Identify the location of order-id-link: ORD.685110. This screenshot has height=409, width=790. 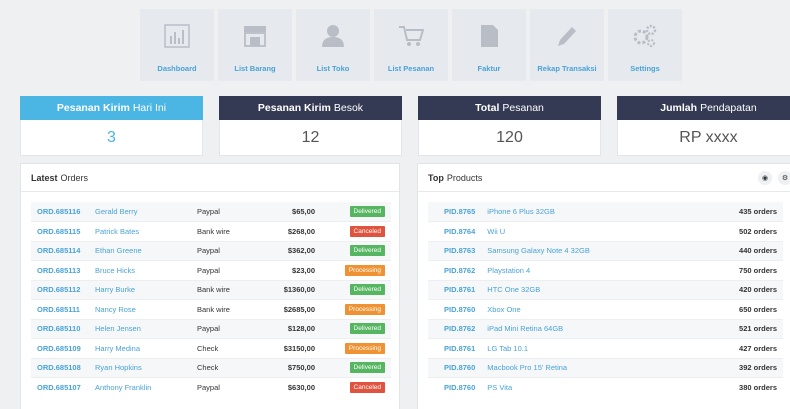
(60, 328).